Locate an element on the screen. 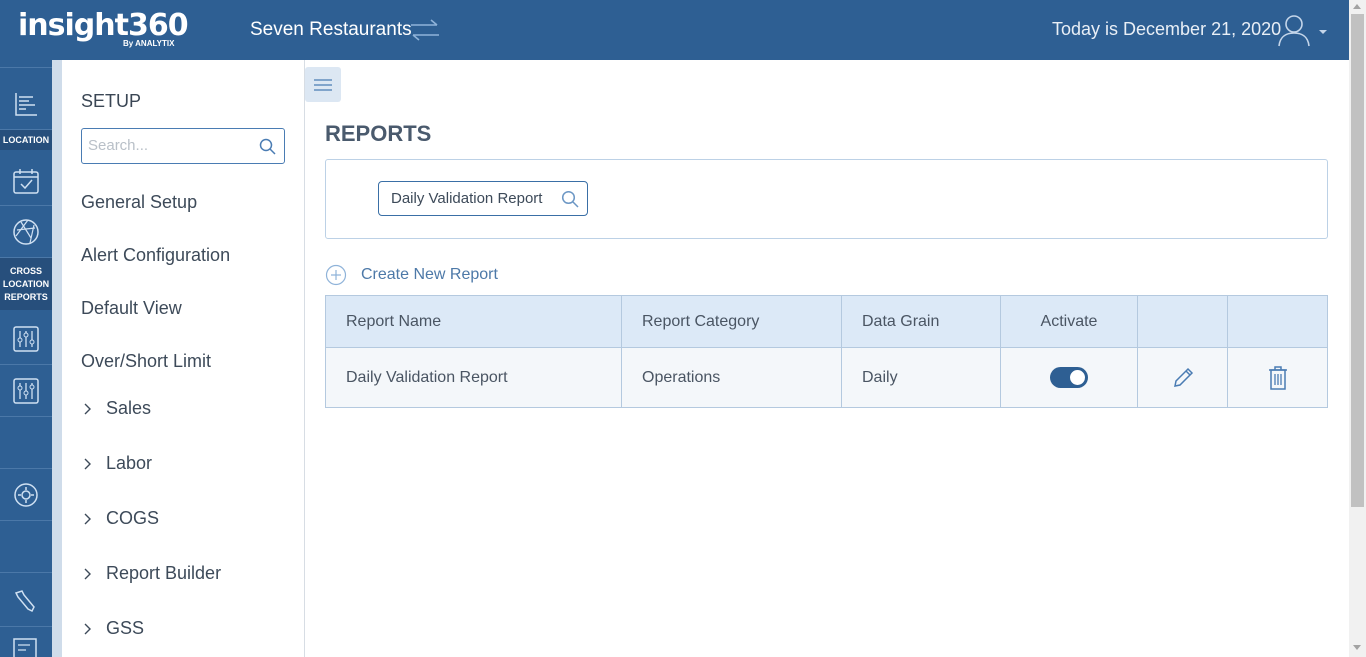 This screenshot has height=657, width=1366. menu-sales-label: Sales is located at coordinates (129, 408).